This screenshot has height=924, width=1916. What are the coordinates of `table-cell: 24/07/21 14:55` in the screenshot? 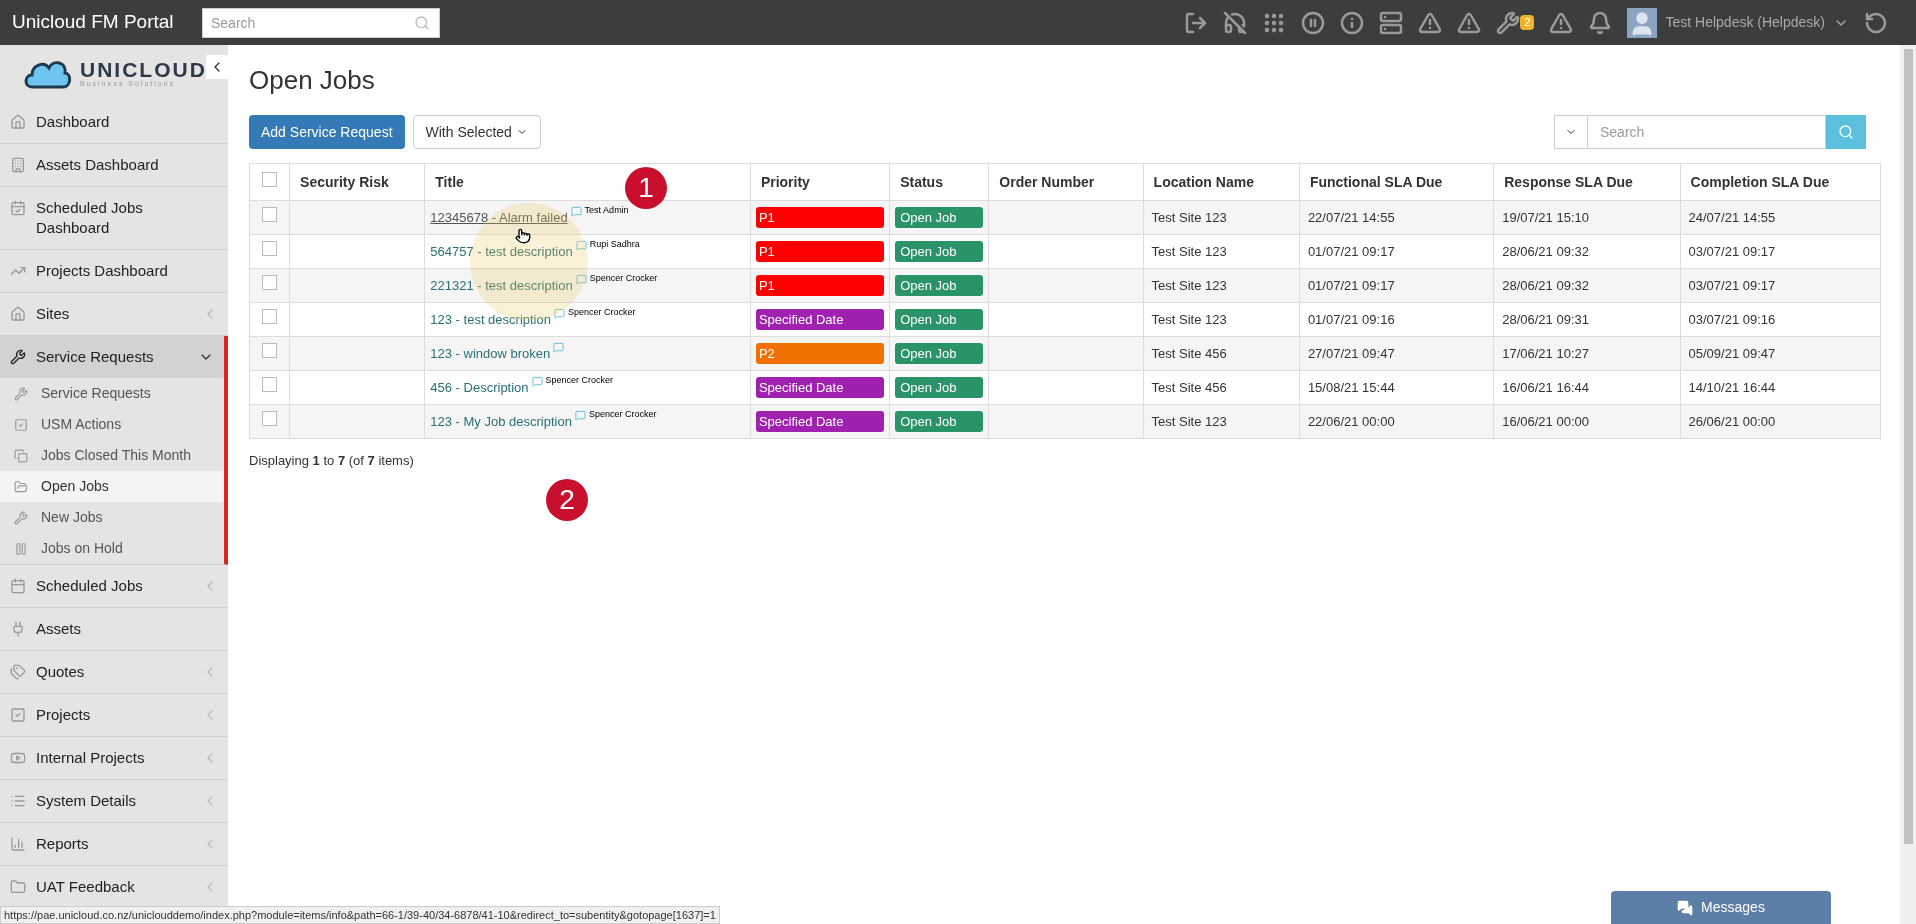 It's located at (1732, 217).